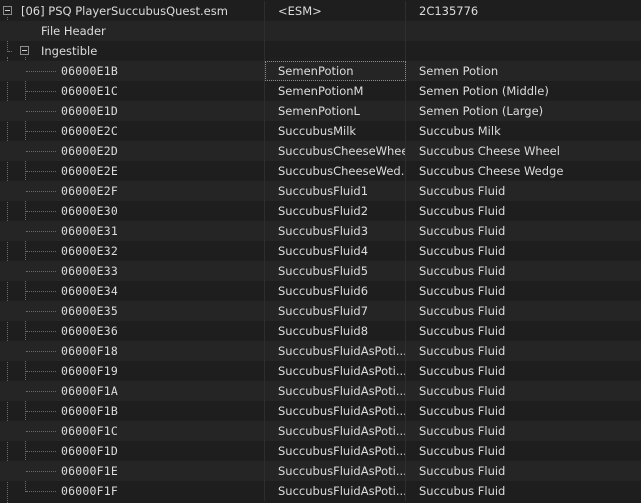  What do you see at coordinates (132, 311) in the screenshot?
I see `formid-cell: 06000E35` at bounding box center [132, 311].